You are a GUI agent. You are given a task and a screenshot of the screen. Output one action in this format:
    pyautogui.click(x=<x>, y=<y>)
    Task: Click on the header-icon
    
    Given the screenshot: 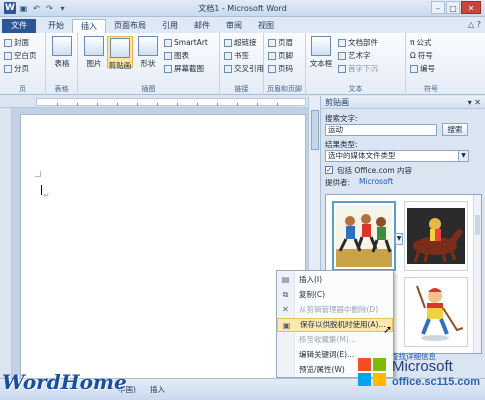 What is the action you would take?
    pyautogui.click(x=272, y=42)
    